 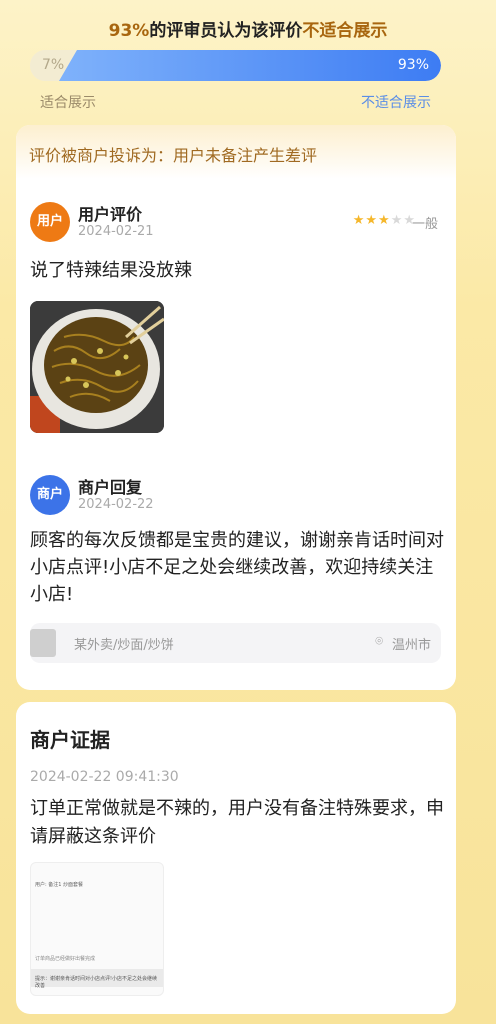 What do you see at coordinates (236, 152) in the screenshot?
I see `complaint-reason: 评价被商户投诉为：用户未备注产生差评` at bounding box center [236, 152].